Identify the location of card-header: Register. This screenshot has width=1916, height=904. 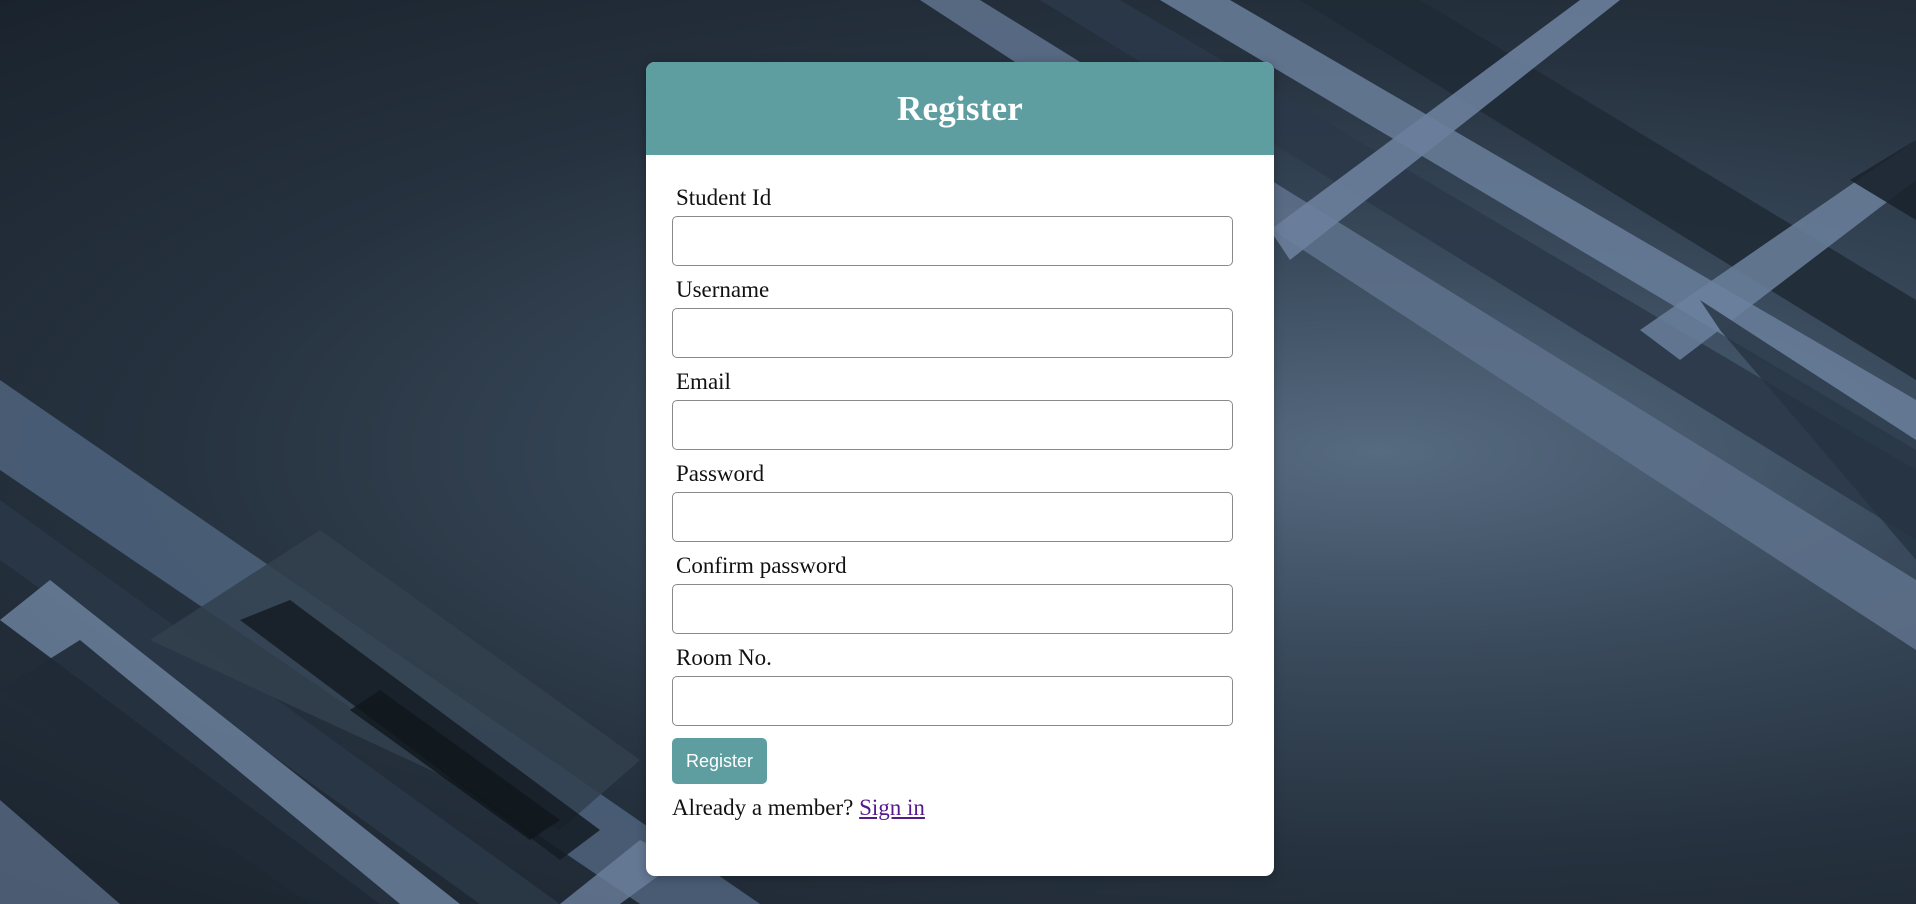
(960, 108).